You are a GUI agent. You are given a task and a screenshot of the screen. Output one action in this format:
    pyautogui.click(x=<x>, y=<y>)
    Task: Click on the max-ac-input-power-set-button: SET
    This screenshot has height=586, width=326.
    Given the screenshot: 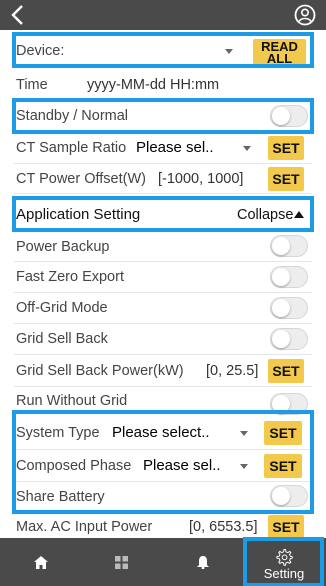 What is the action you would take?
    pyautogui.click(x=286, y=527)
    